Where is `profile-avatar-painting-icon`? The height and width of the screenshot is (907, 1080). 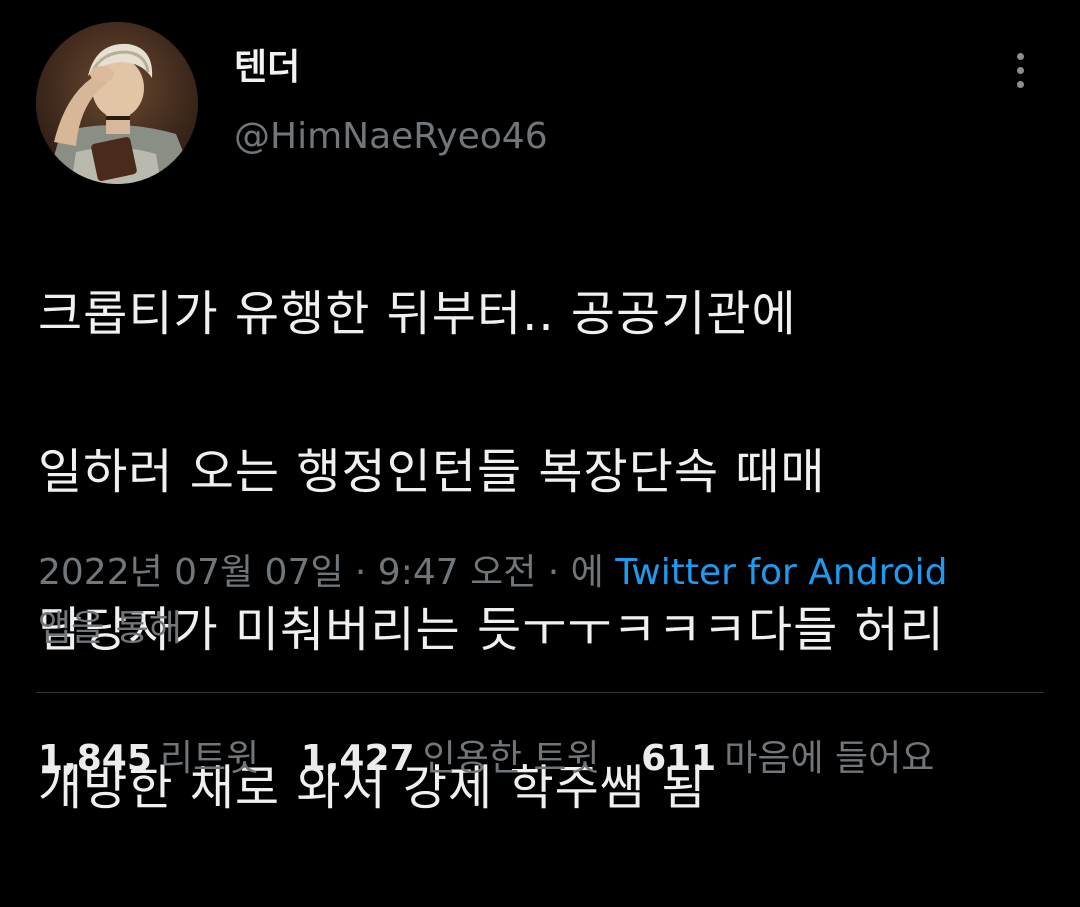
profile-avatar-painting-icon is located at coordinates (117, 103).